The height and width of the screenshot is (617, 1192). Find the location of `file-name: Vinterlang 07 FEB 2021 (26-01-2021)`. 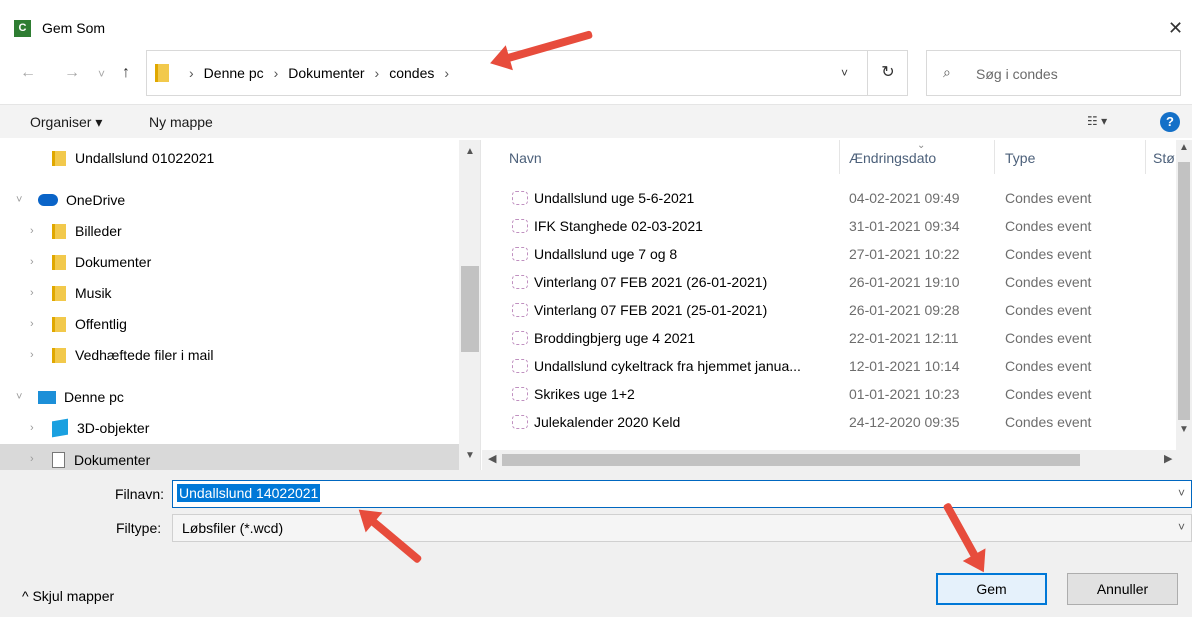

file-name: Vinterlang 07 FEB 2021 (26-01-2021) is located at coordinates (651, 282).